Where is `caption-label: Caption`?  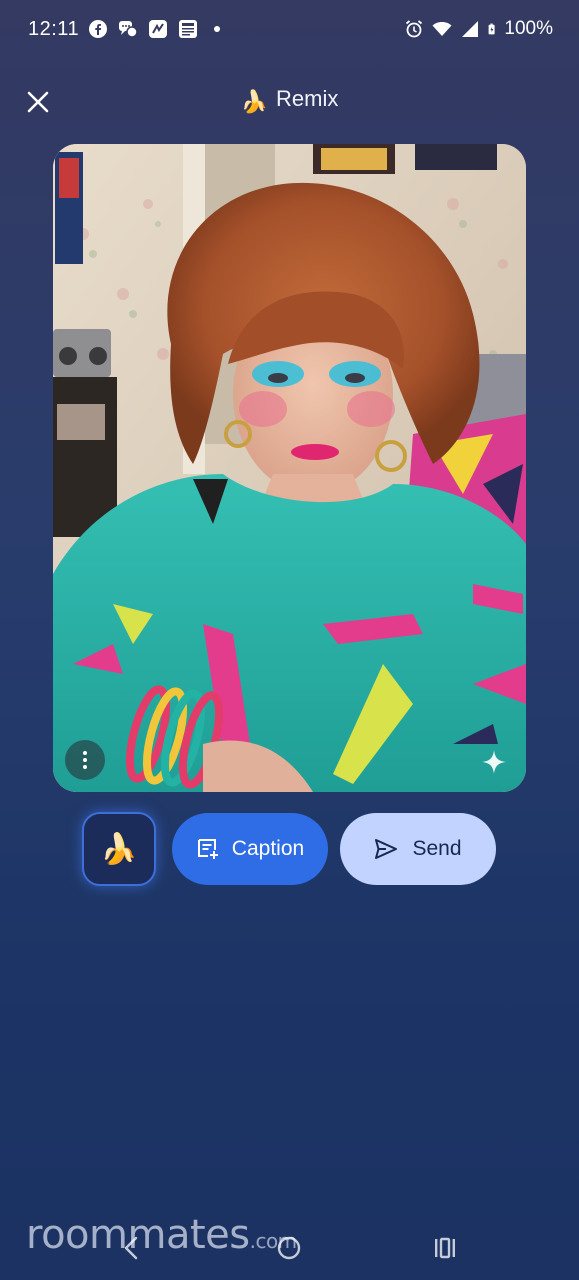 caption-label: Caption is located at coordinates (268, 848).